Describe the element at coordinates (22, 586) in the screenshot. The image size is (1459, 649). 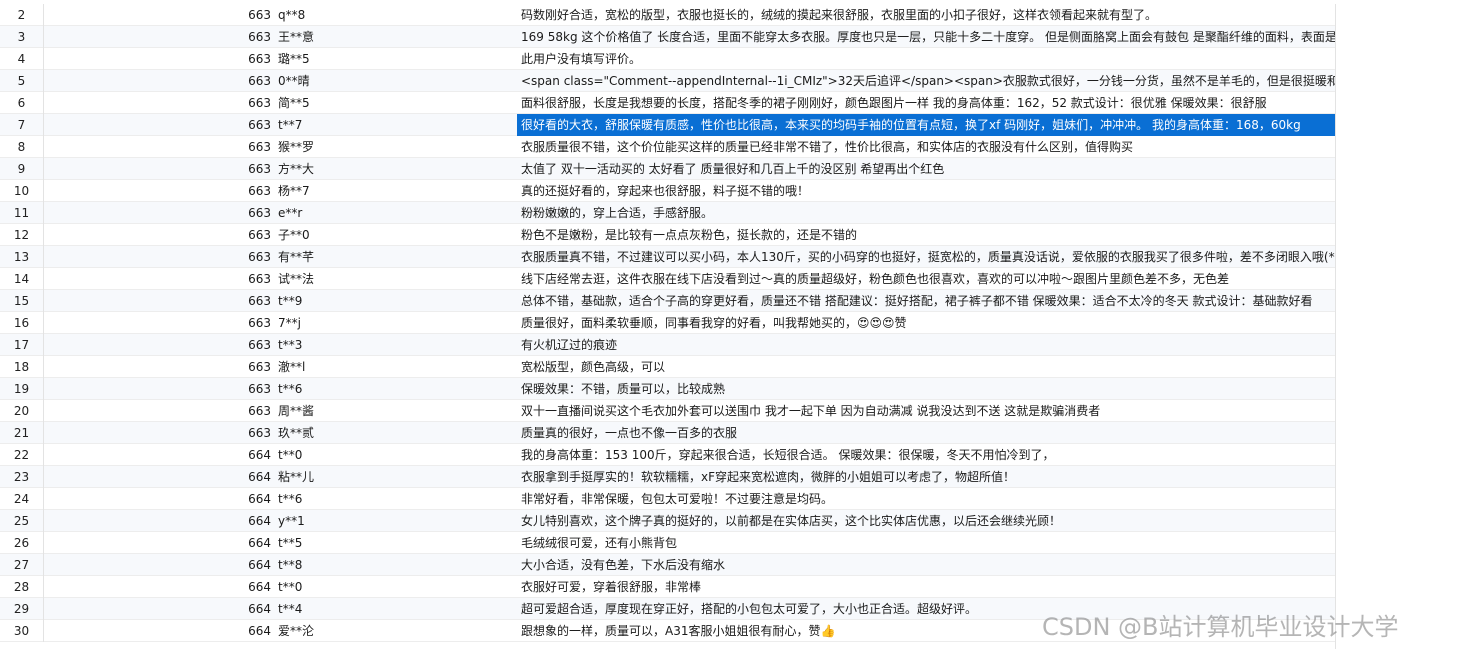
I see `row-index-cell: 28` at that location.